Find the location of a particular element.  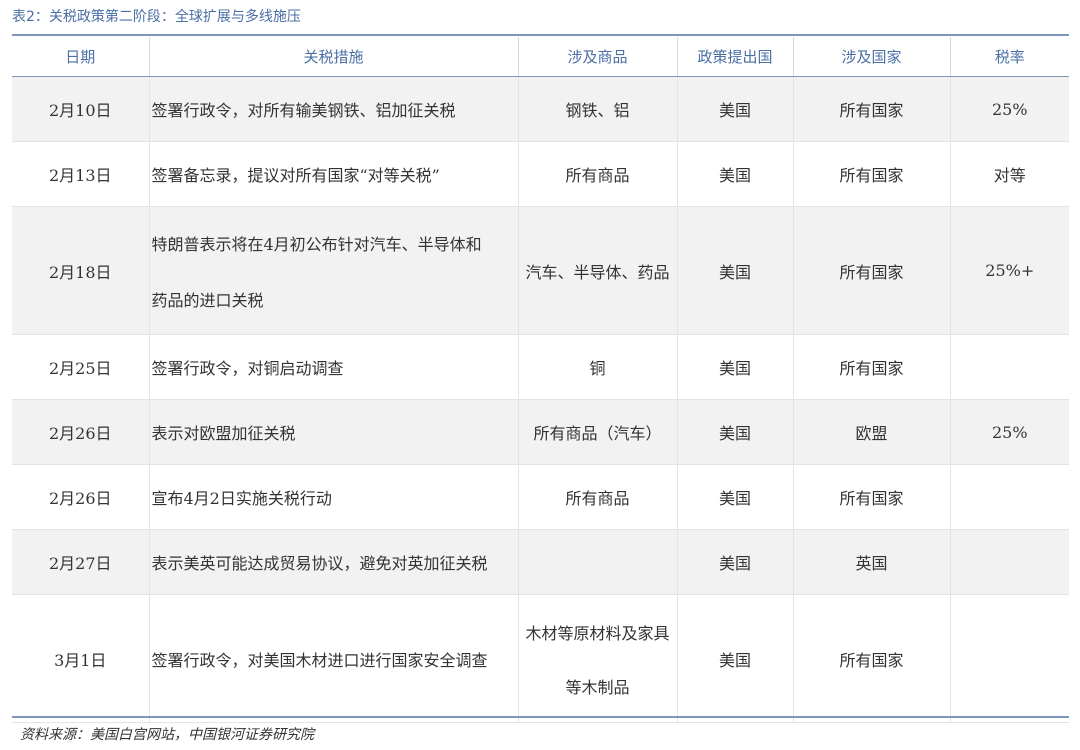

cell-goods-line2: 等木制品 is located at coordinates (597, 687).